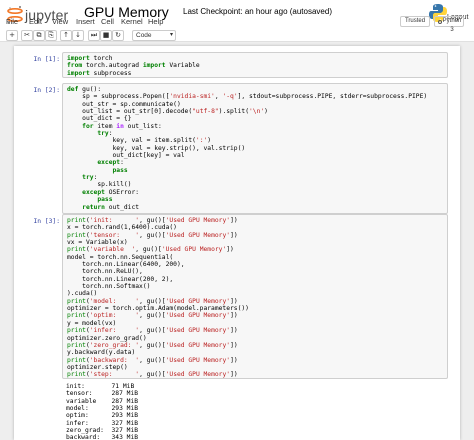 The width and height of the screenshot is (474, 440). What do you see at coordinates (415, 21) in the screenshot?
I see `trusted-indicator: Trusted` at bounding box center [415, 21].